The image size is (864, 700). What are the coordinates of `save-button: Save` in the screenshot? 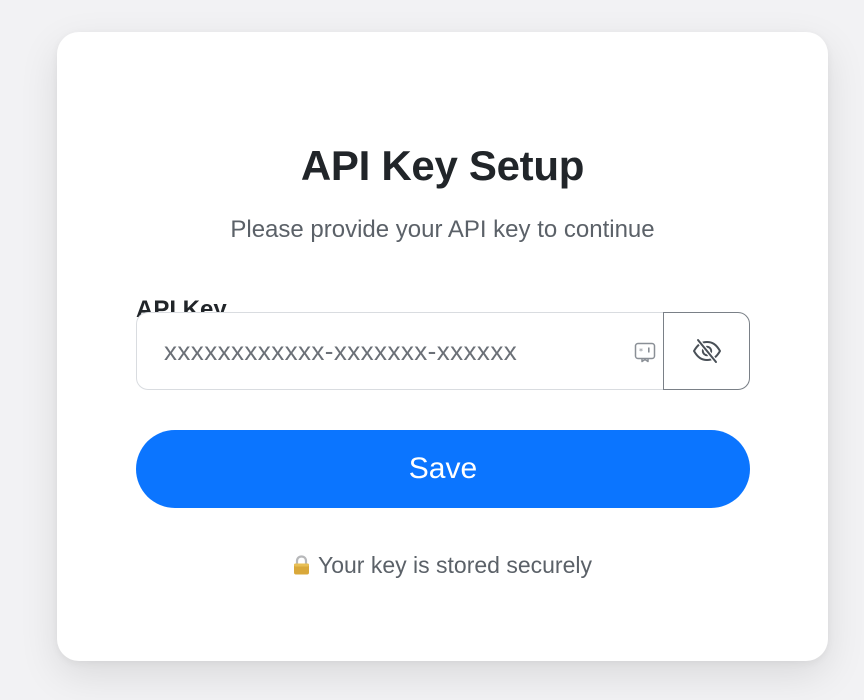 It's located at (443, 469).